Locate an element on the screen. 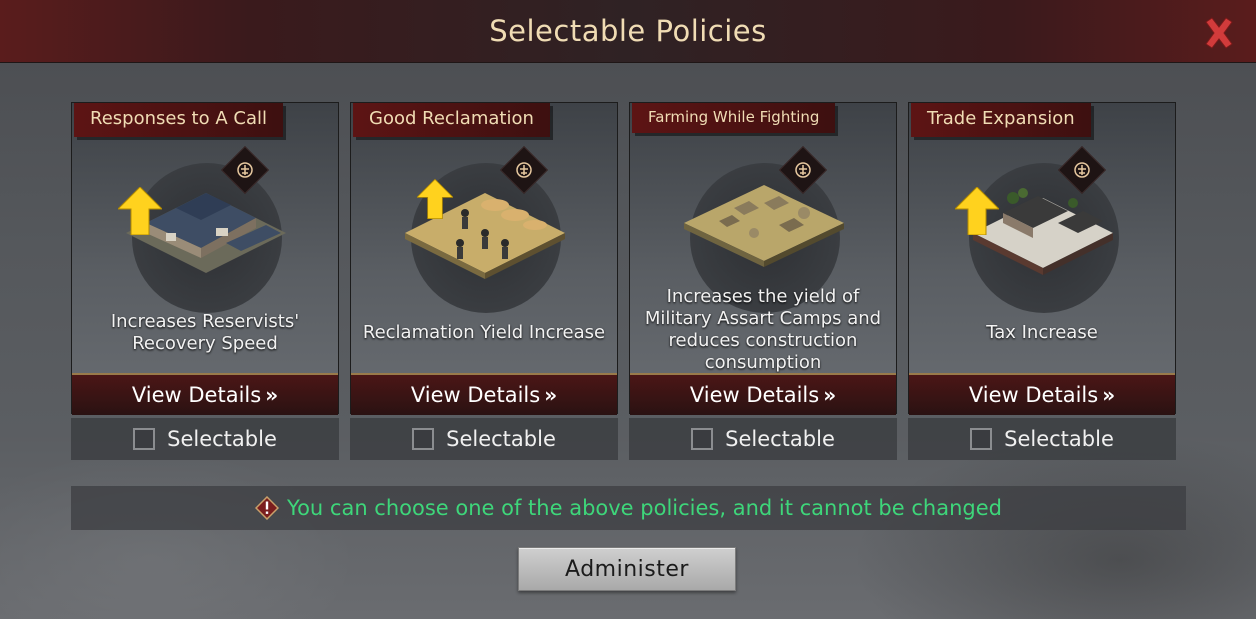  policy-title: Good Reclamation is located at coordinates (451, 120).